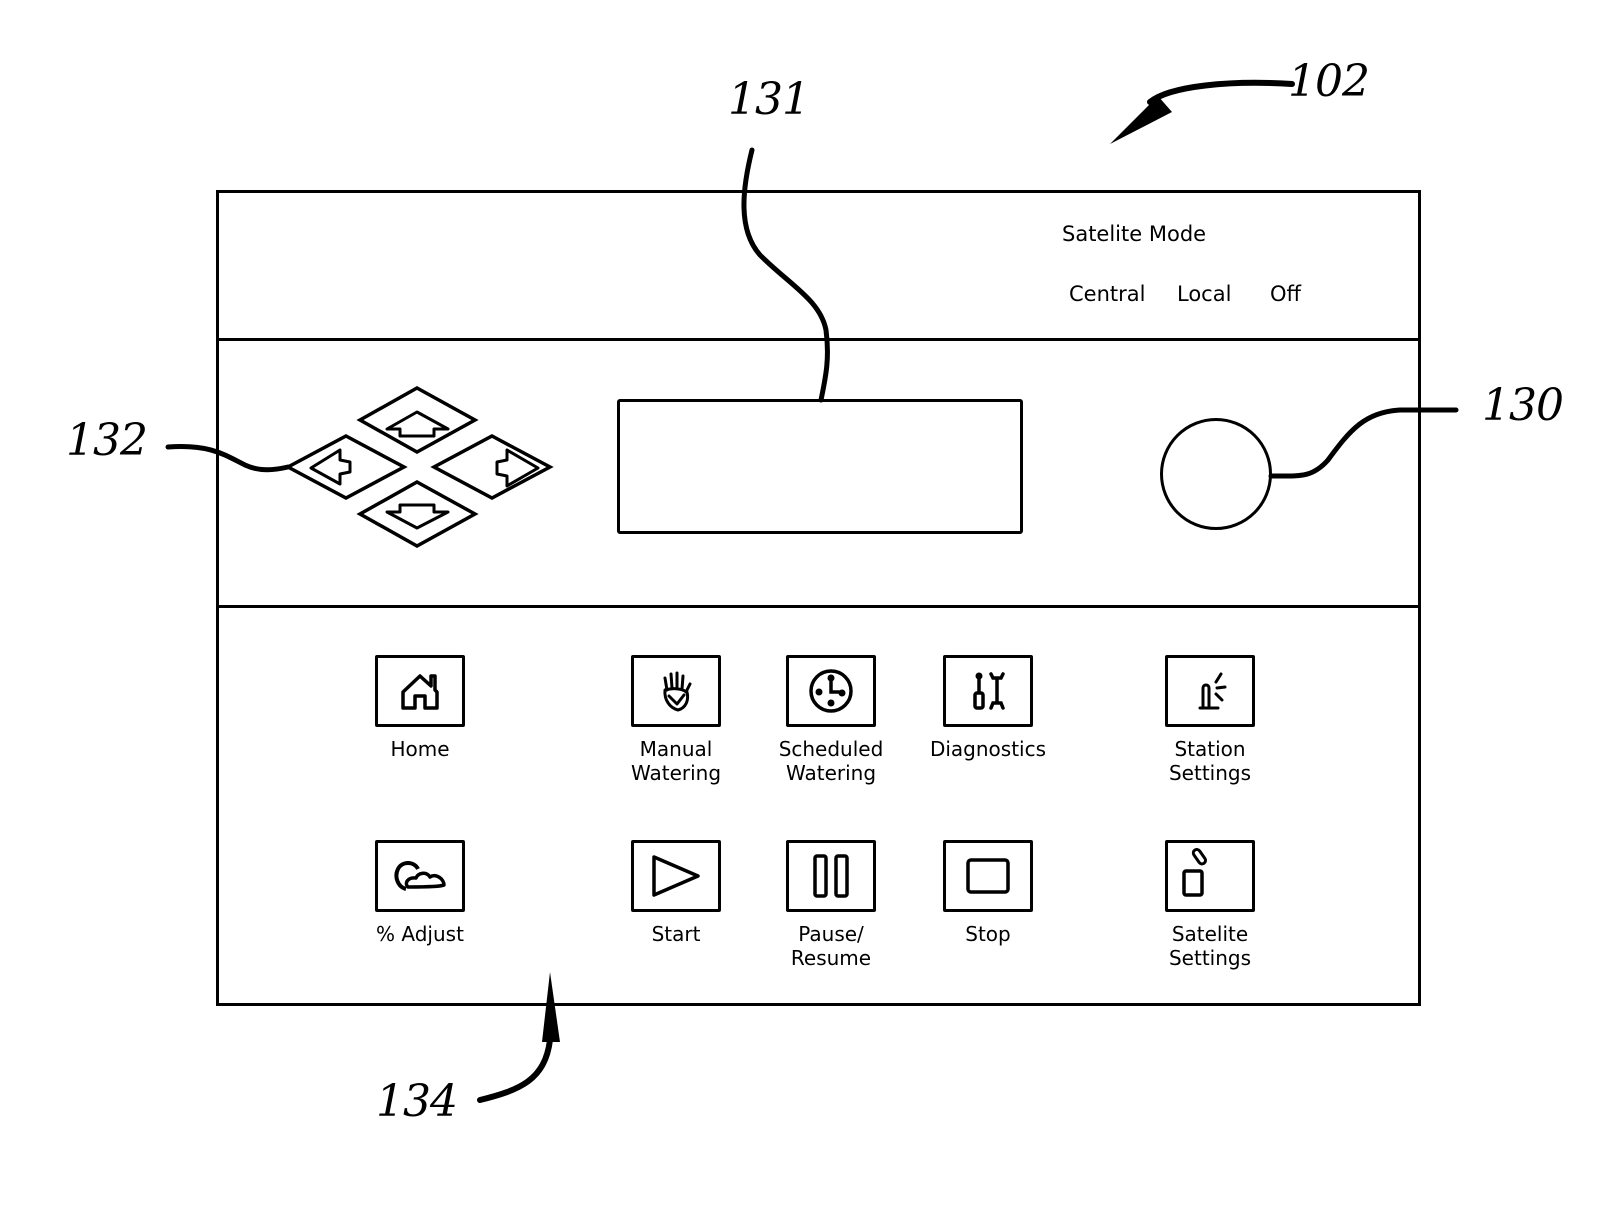 This screenshot has width=1599, height=1220. Describe the element at coordinates (1210, 761) in the screenshot. I see `station-settings-label: Station Settings` at that location.